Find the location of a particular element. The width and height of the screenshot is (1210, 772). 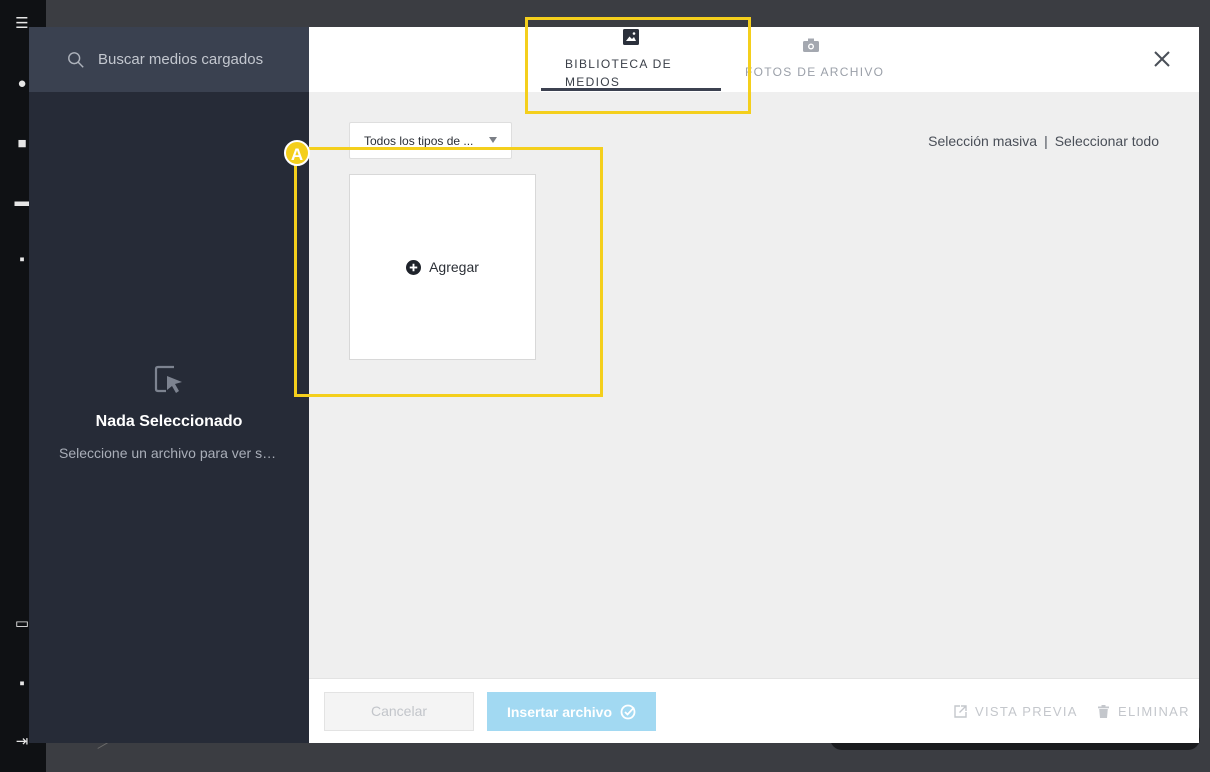

search-input is located at coordinates (203, 59).